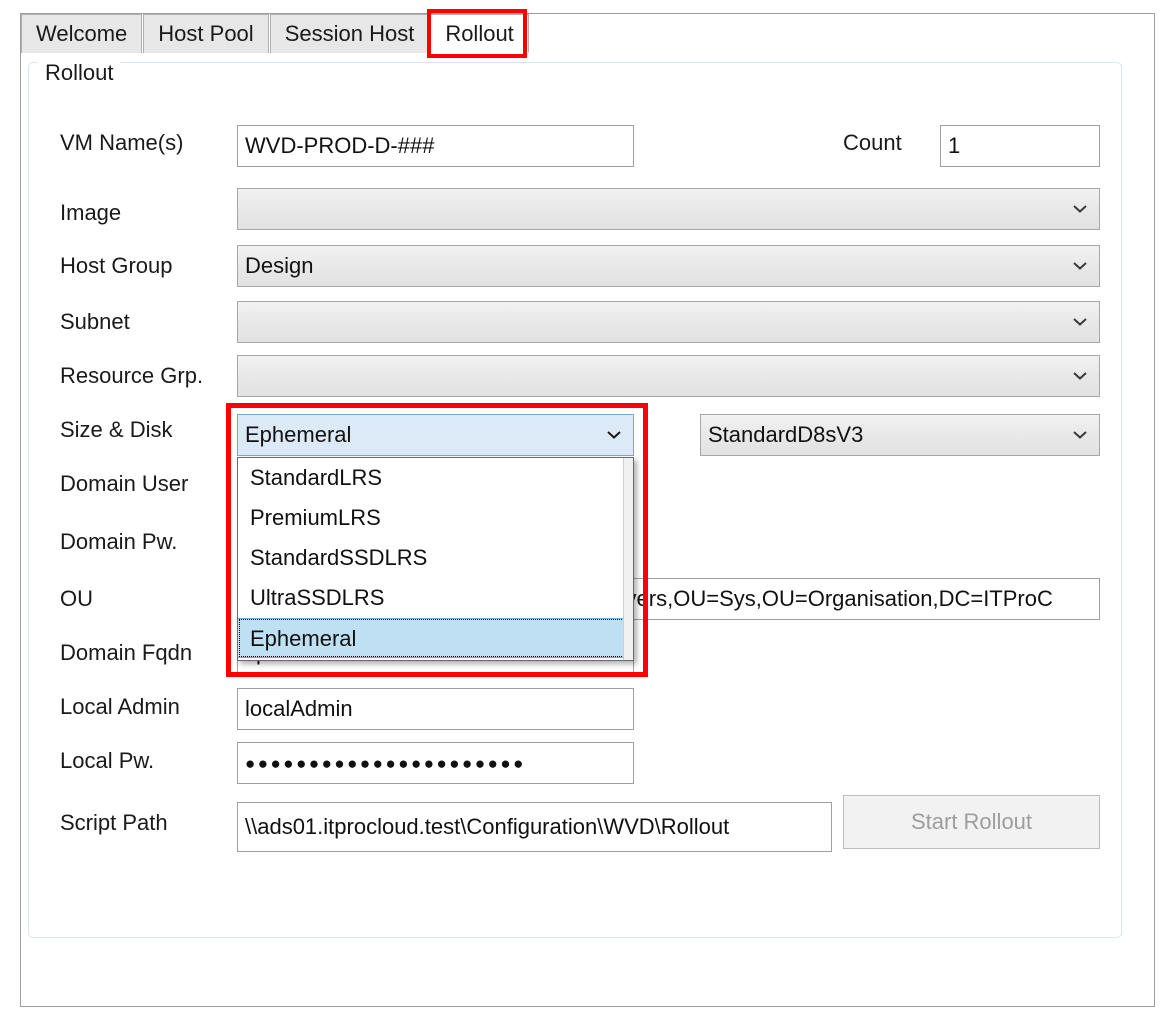 This screenshot has width=1176, height=1027. I want to click on rollout-group-title: Rollout, so click(79, 73).